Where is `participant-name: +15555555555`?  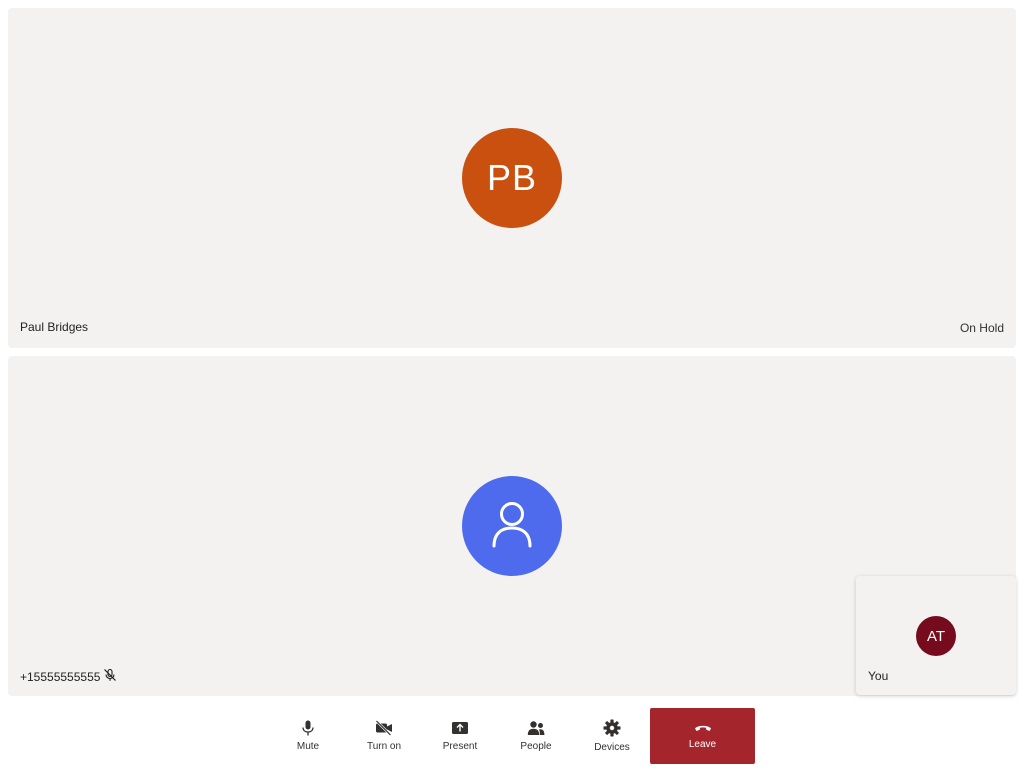
participant-name: +15555555555 is located at coordinates (60, 676).